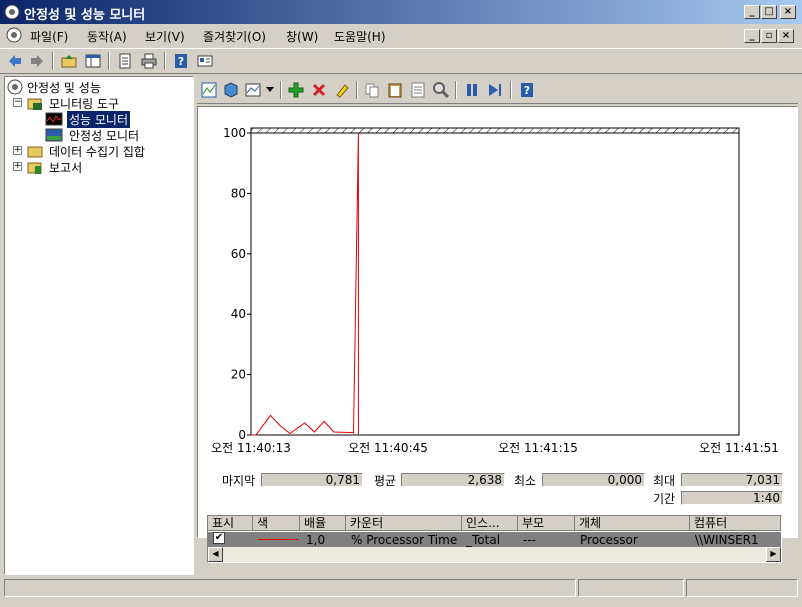 The width and height of the screenshot is (802, 607). Describe the element at coordinates (752, 36) in the screenshot. I see `mdi-minimize-button: _` at that location.